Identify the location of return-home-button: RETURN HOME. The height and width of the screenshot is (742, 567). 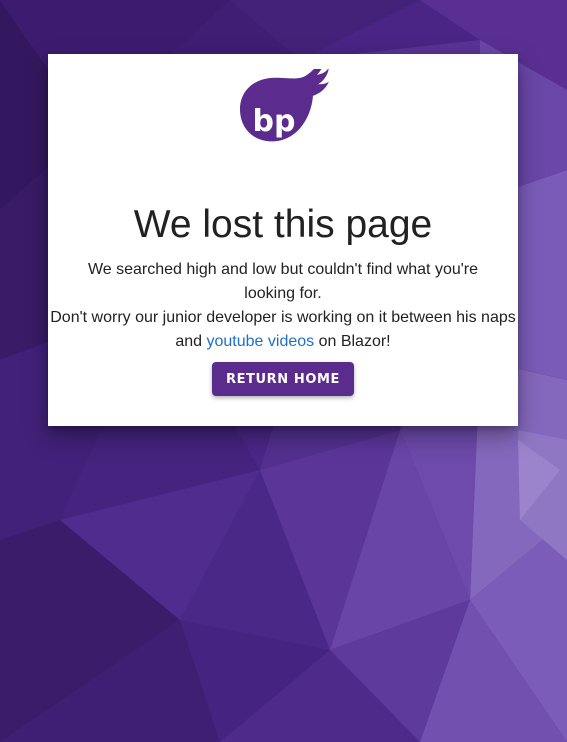
(283, 379).